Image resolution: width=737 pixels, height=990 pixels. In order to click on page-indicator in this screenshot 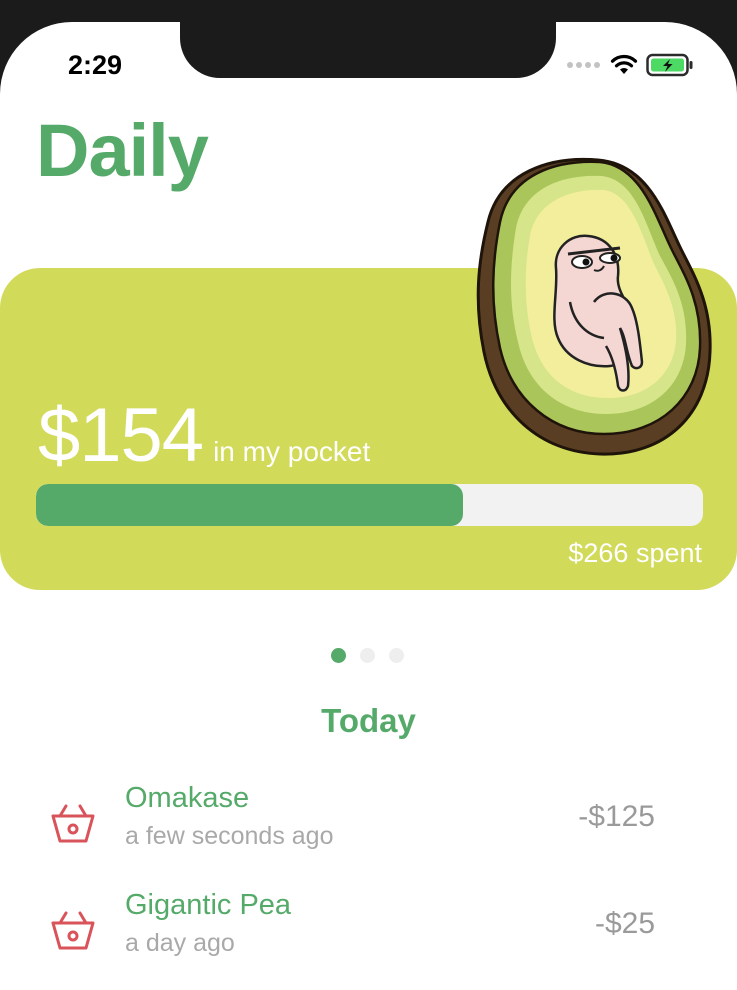, I will do `click(367, 655)`.